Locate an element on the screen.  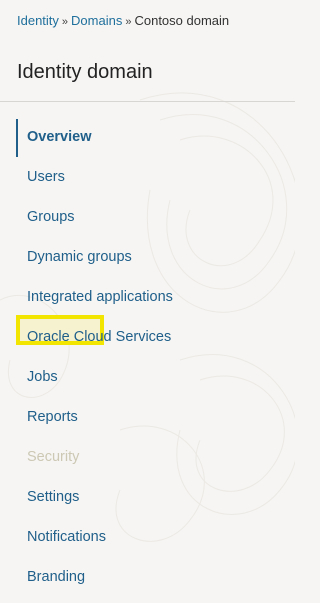
nav-item-label: Groups is located at coordinates (51, 217).